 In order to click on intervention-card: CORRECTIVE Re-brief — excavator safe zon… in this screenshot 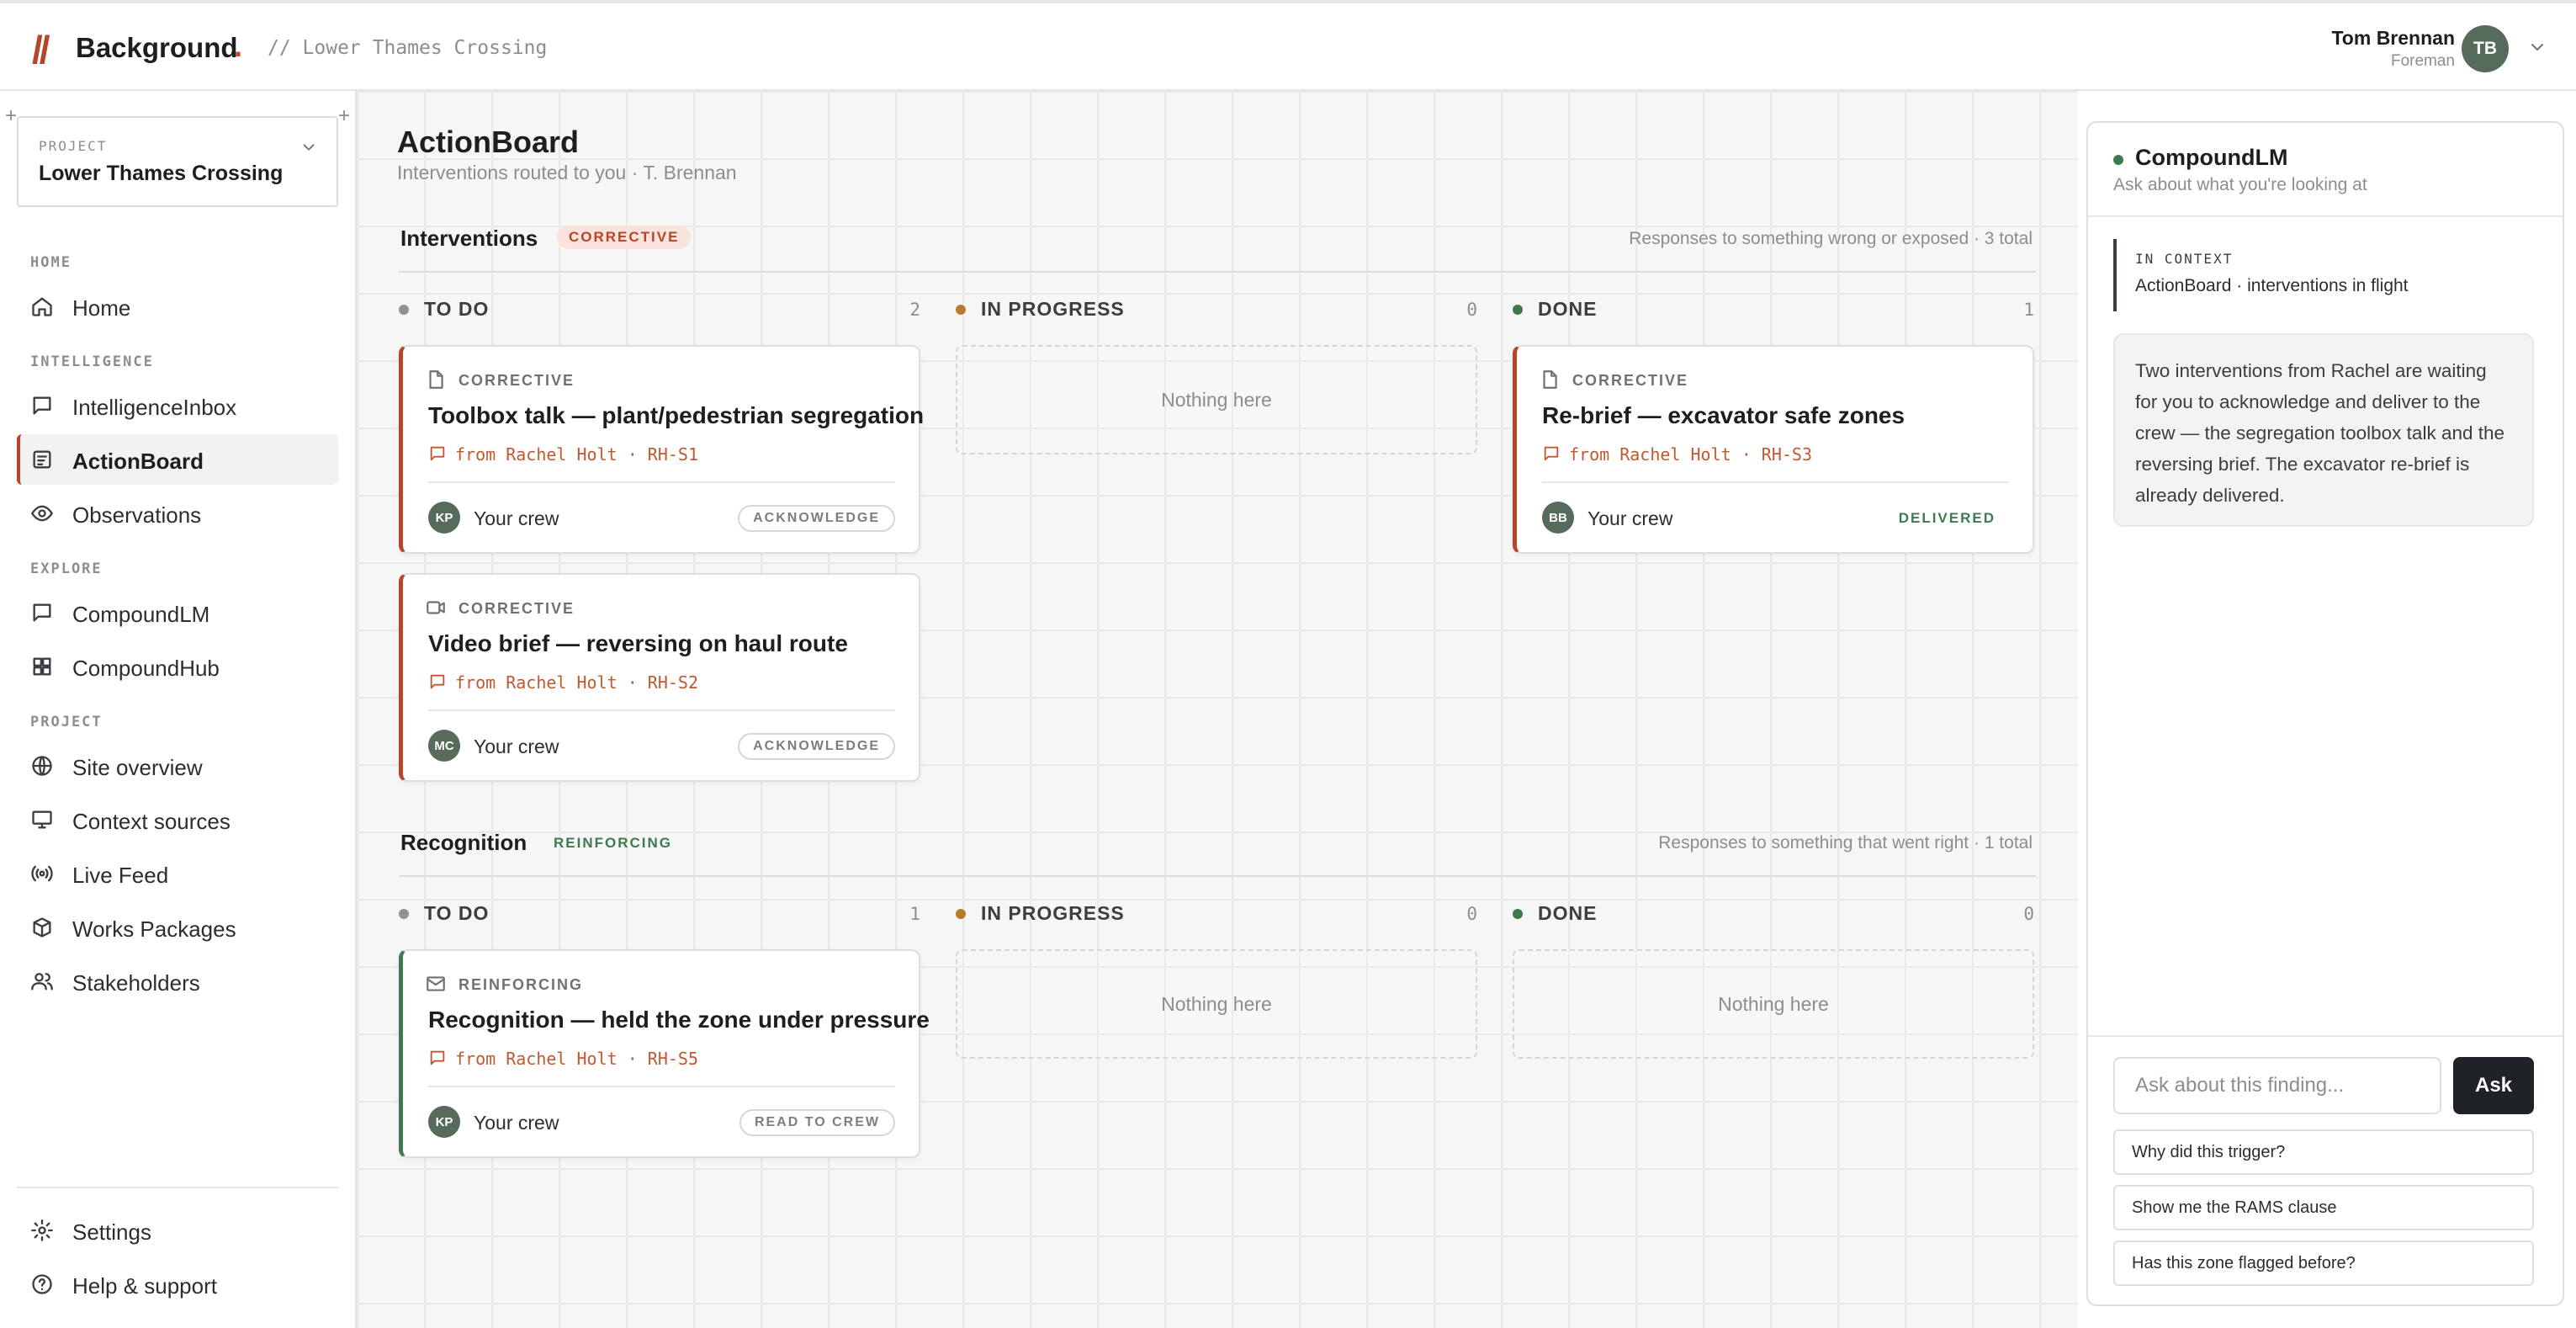, I will do `click(1773, 449)`.